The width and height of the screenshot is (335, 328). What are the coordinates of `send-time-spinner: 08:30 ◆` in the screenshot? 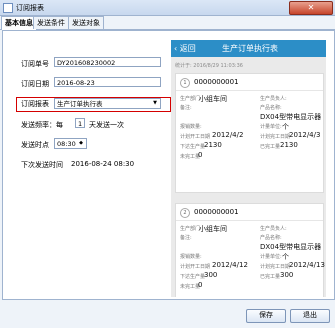 It's located at (70, 143).